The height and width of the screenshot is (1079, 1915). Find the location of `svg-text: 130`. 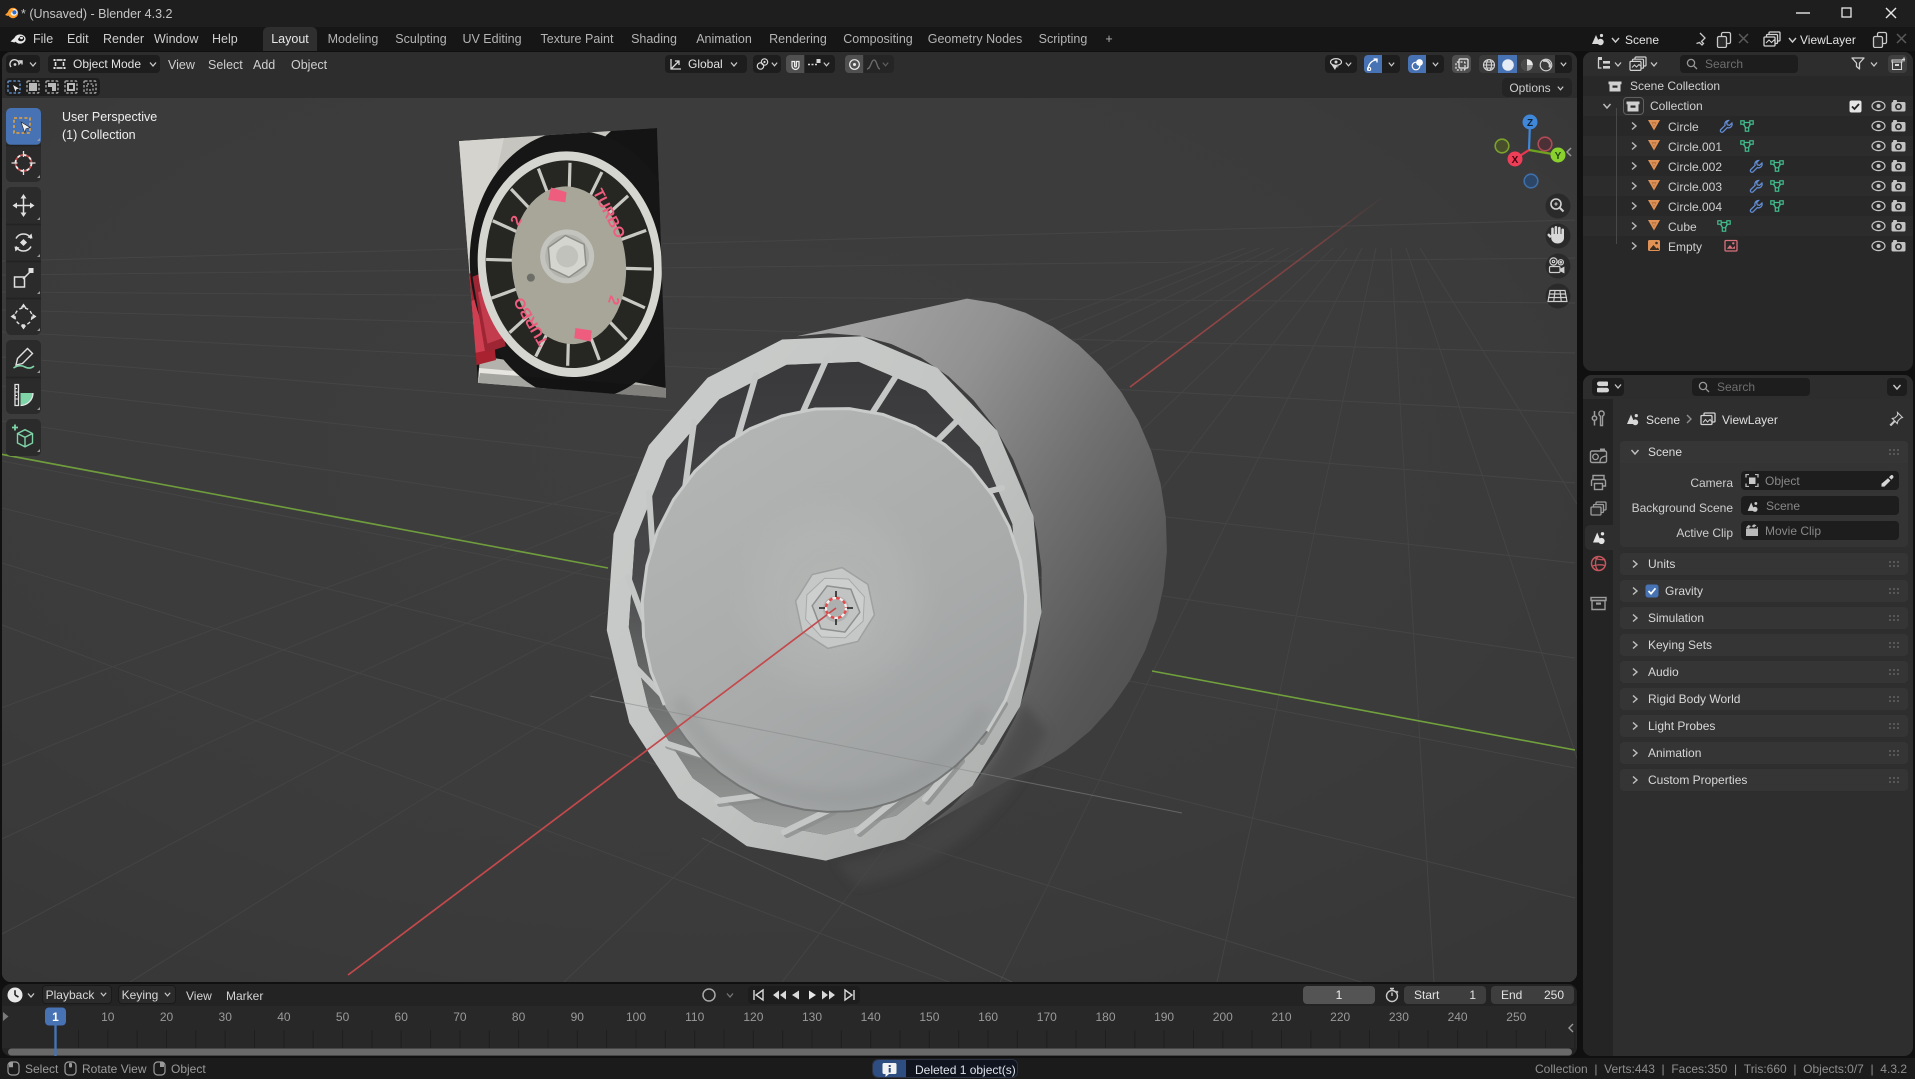

svg-text: 130 is located at coordinates (812, 1017).